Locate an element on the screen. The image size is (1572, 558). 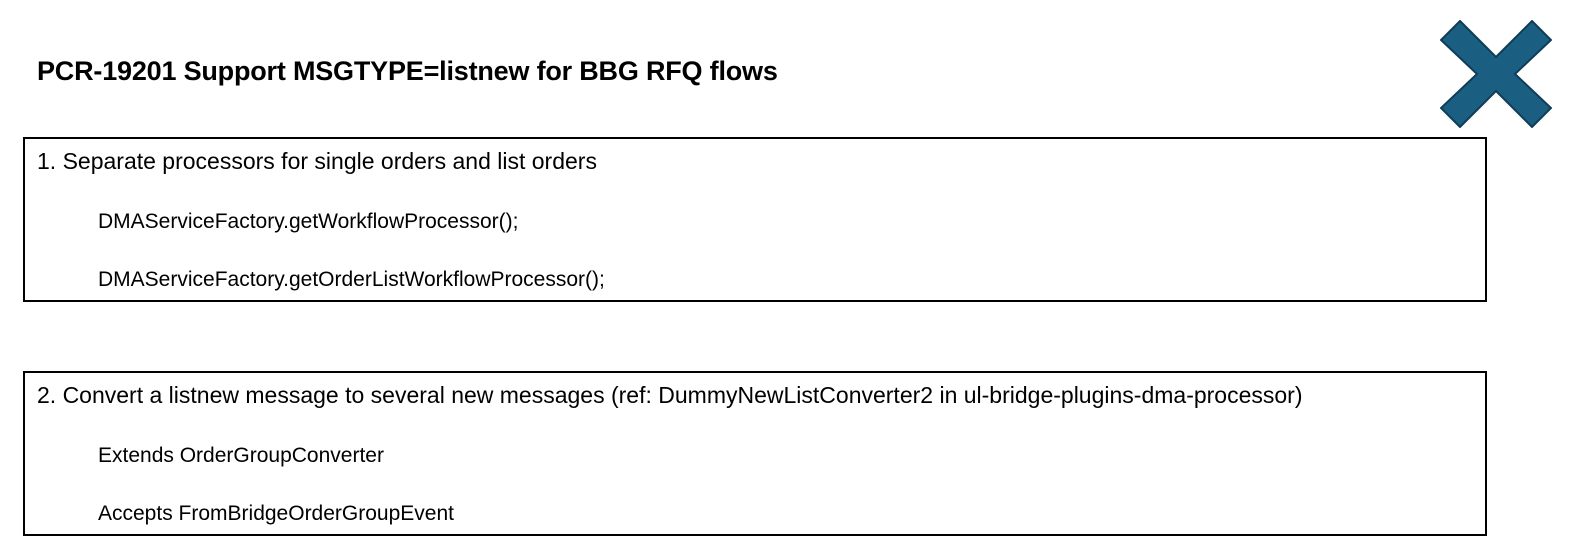
detail-line: Accepts FromBridgeOrderGroupEvent is located at coordinates (276, 513).